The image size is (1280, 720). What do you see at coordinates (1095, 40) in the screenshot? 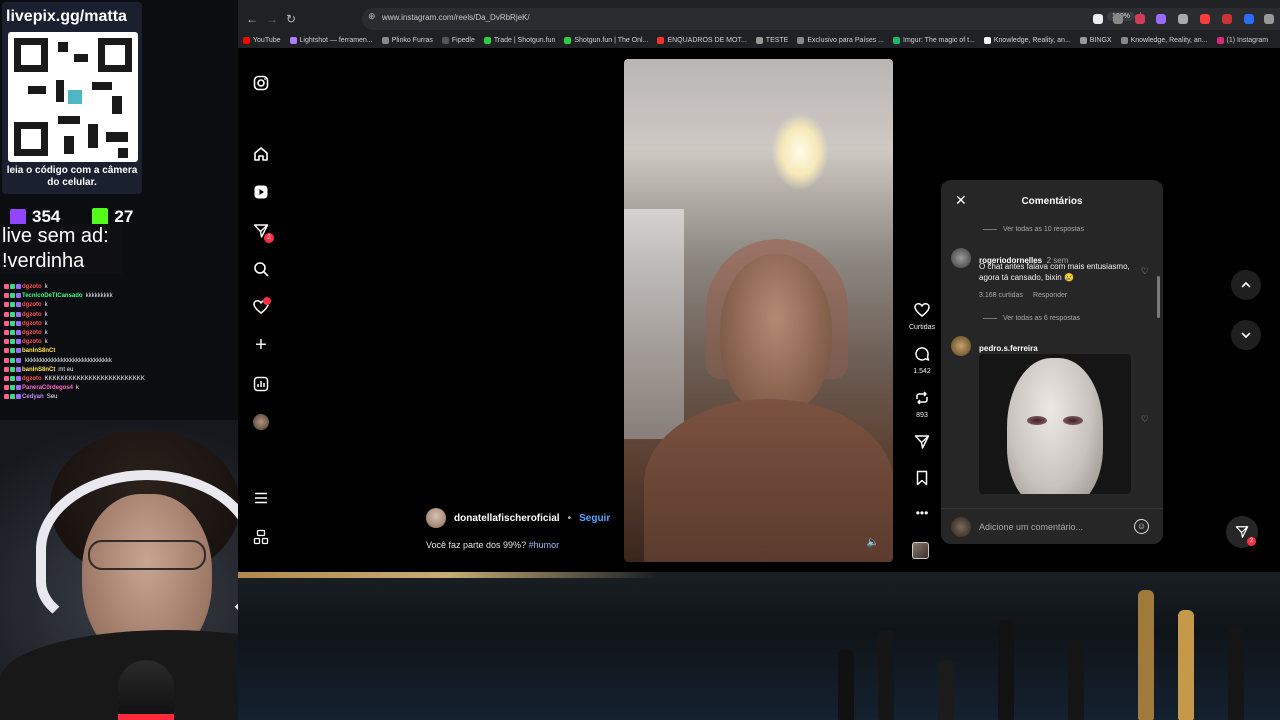
I see `bookmark-item: BINGX` at bounding box center [1095, 40].